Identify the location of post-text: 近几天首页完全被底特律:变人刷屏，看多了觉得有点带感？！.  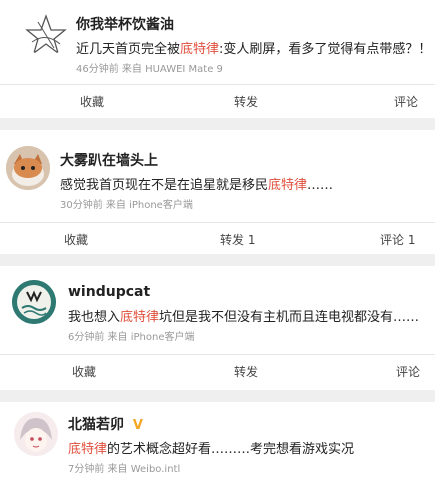
(252, 49).